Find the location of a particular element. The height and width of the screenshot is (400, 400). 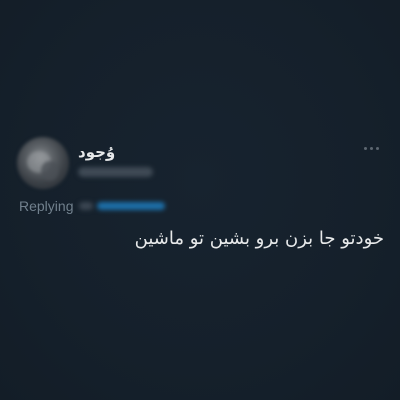

reply-to-prefix is located at coordinates (86, 206).